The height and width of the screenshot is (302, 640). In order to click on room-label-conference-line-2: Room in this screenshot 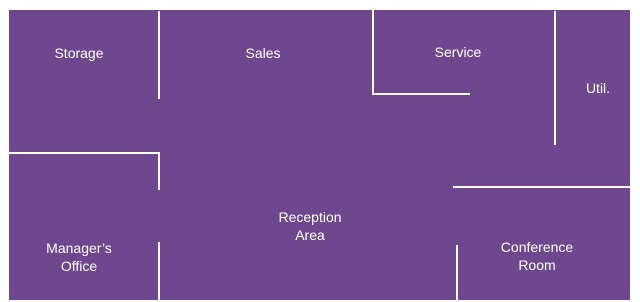, I will do `click(537, 265)`.